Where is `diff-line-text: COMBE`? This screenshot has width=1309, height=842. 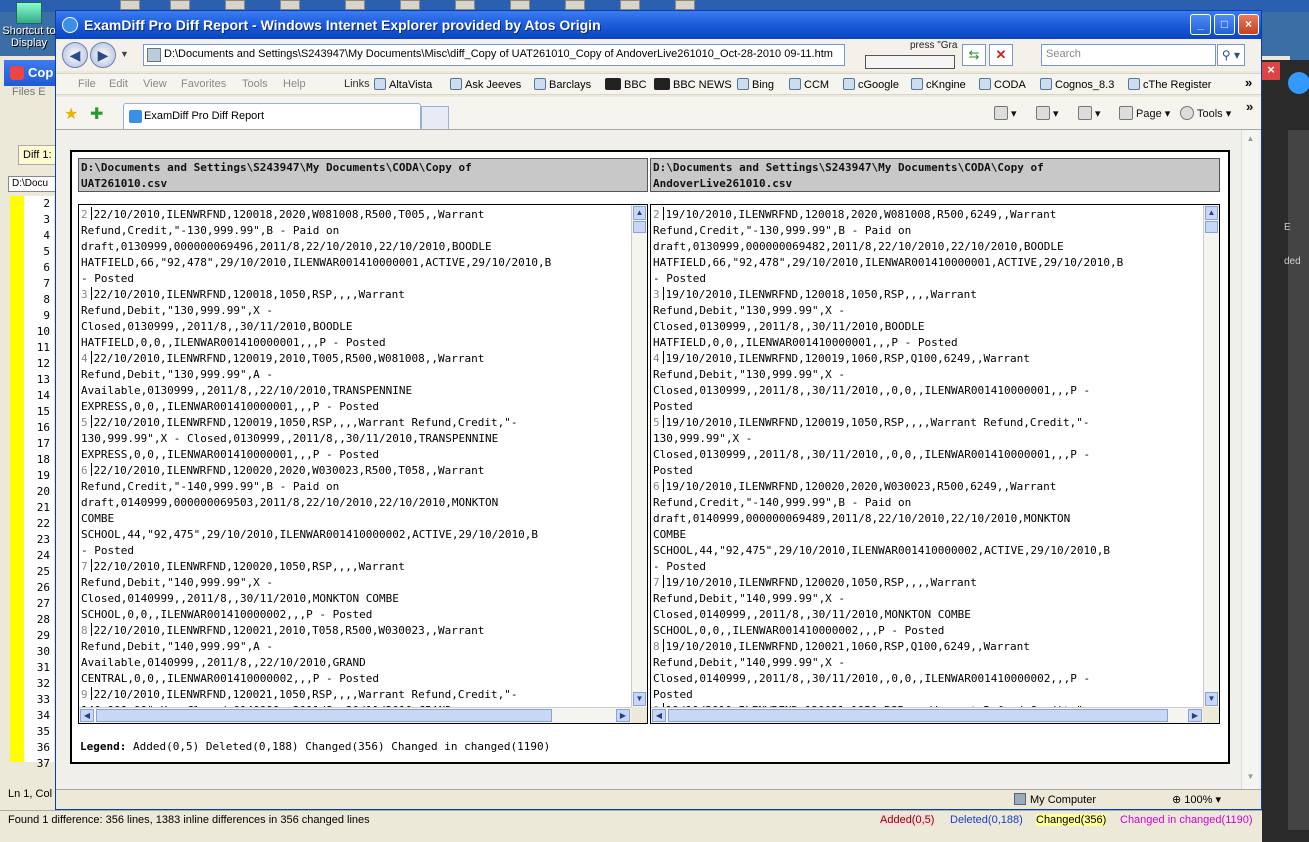
diff-line-text: COMBE is located at coordinates (98, 518).